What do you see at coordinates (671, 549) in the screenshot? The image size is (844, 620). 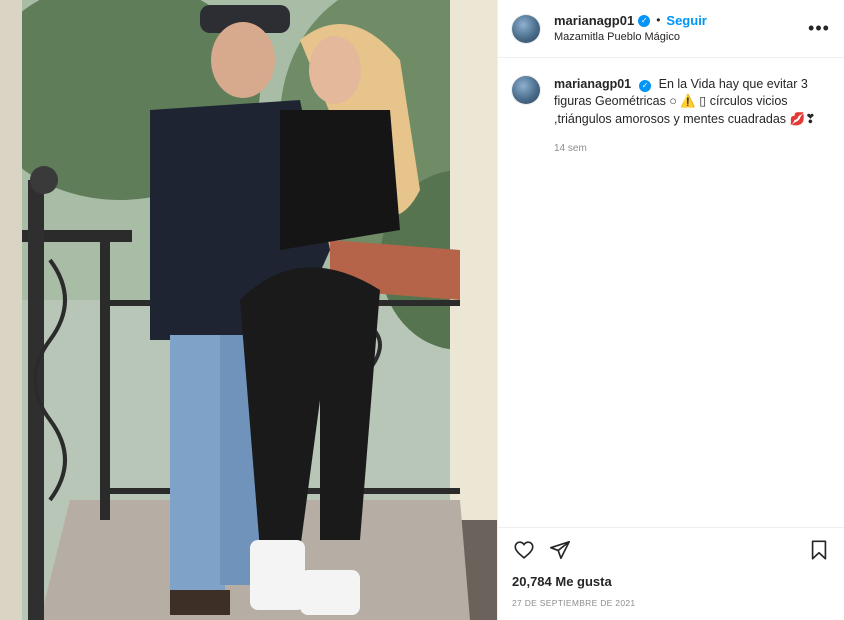 I see `action-bar` at bounding box center [671, 549].